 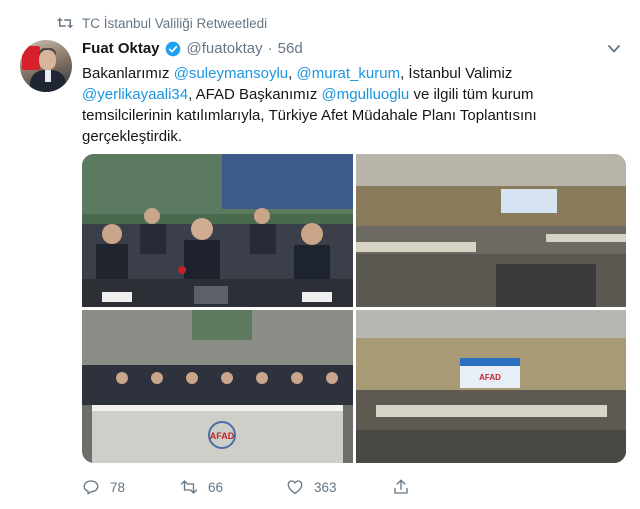 I want to click on tweet-header: Fuat Oktay @fuatoktay · 56d, so click(x=192, y=48).